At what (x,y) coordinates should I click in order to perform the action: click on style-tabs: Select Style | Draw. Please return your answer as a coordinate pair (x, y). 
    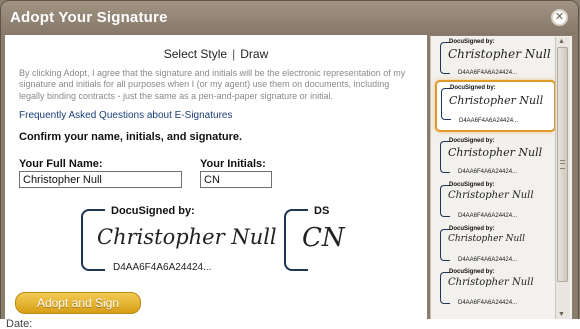
    Looking at the image, I should click on (216, 54).